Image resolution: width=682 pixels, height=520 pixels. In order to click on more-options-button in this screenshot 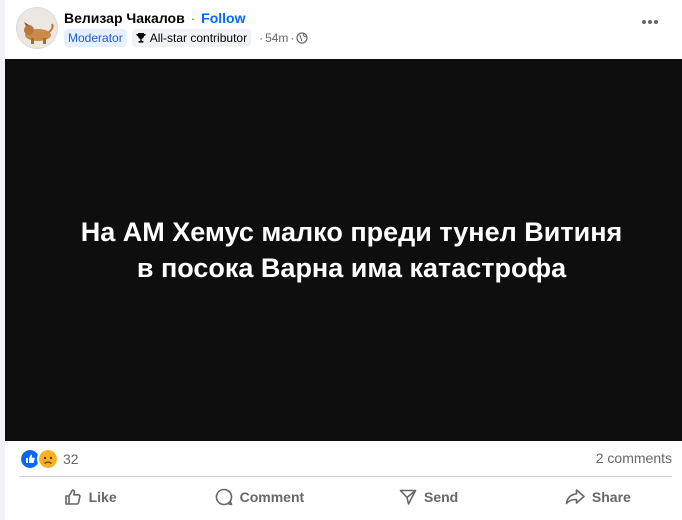, I will do `click(650, 22)`.